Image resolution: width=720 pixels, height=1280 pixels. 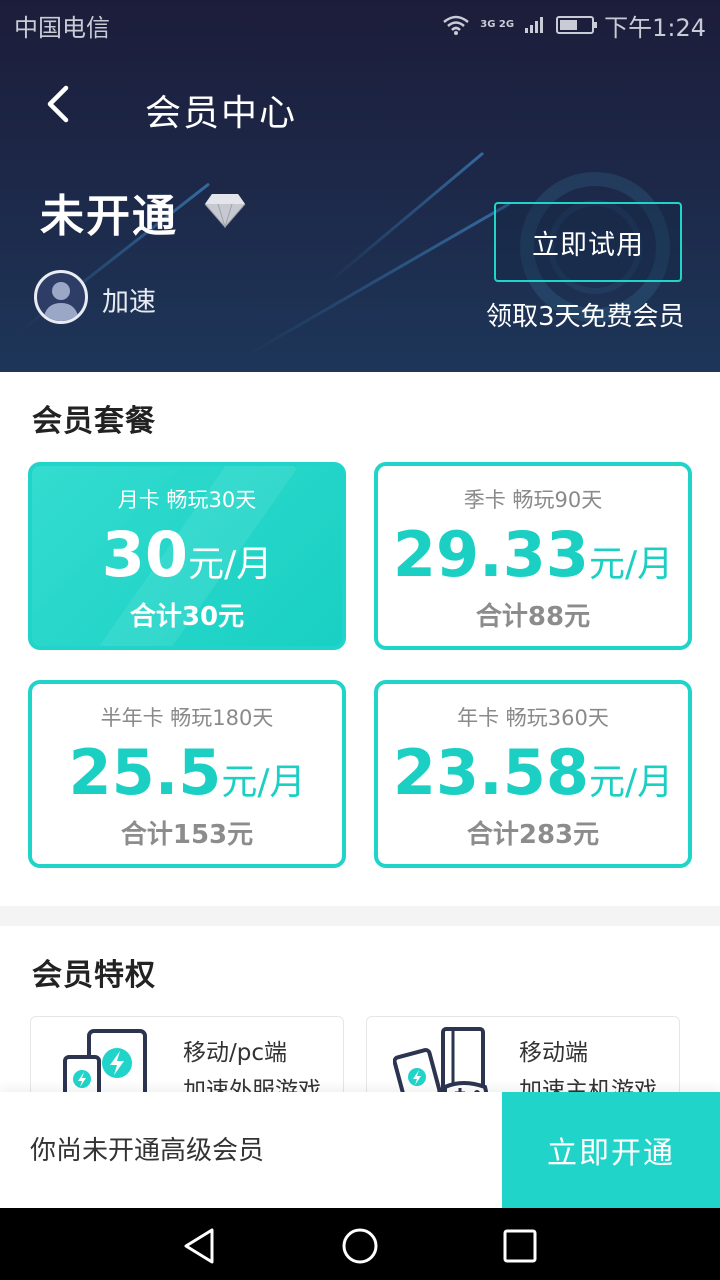 What do you see at coordinates (60, 104) in the screenshot?
I see `back-icon` at bounding box center [60, 104].